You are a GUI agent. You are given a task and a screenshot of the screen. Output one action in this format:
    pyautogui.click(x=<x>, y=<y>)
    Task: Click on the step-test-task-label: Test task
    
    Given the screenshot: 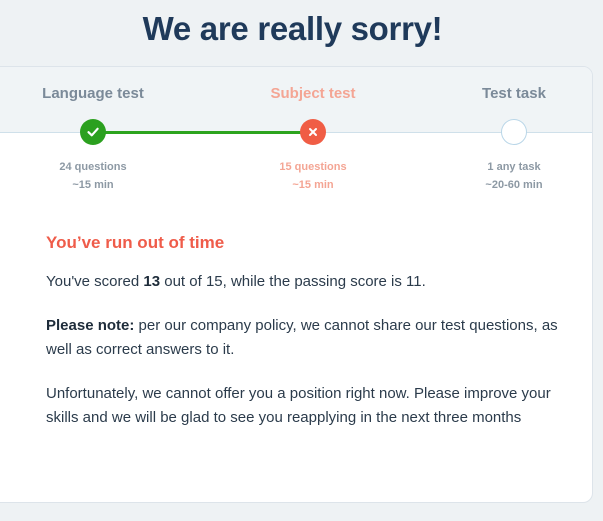 What is the action you would take?
    pyautogui.click(x=514, y=93)
    